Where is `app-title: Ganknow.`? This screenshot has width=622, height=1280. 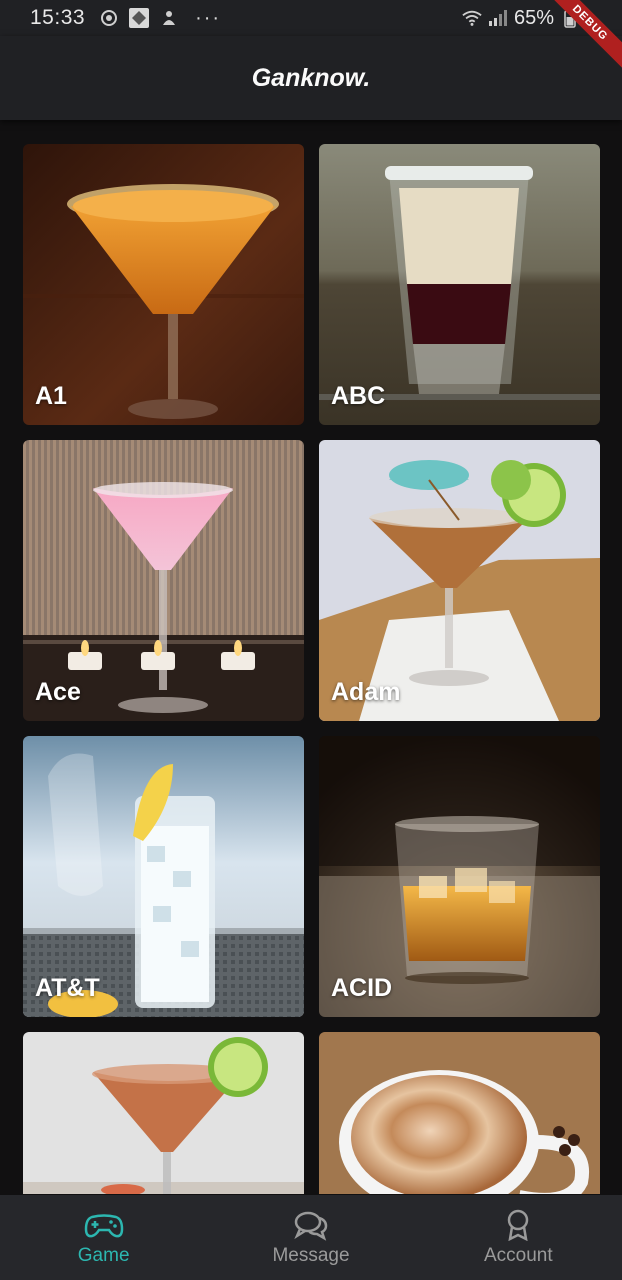
app-title: Ganknow. is located at coordinates (311, 77).